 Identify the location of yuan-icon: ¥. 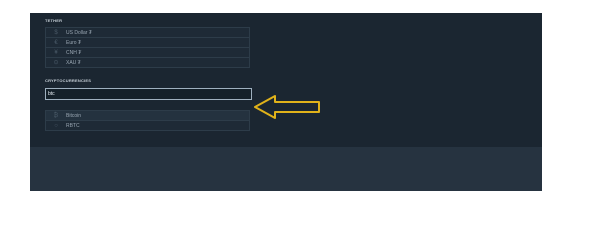
(56, 52).